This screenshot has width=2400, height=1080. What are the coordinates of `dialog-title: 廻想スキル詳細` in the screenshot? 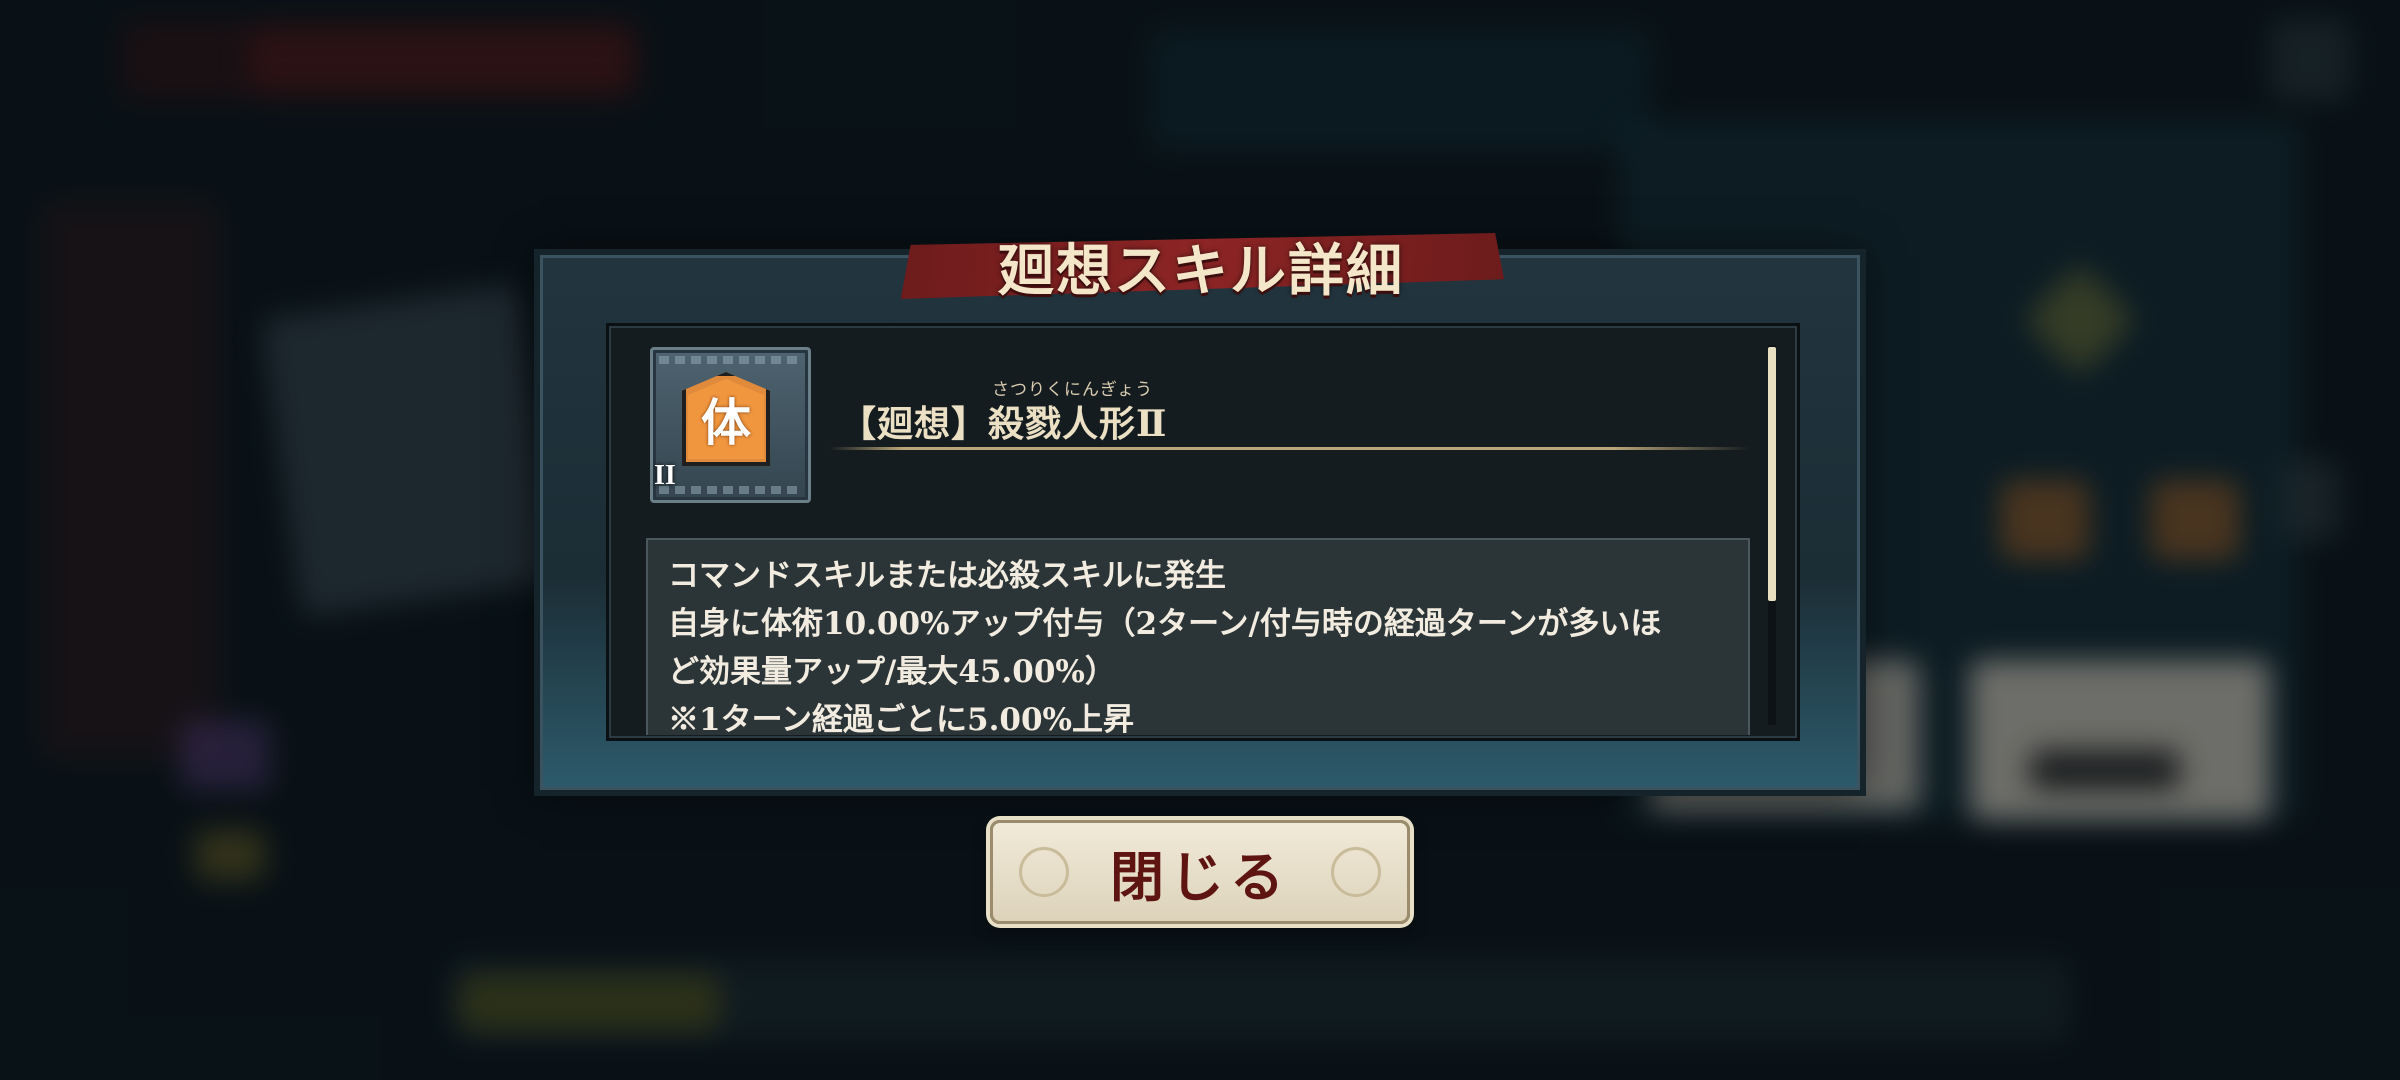 It's located at (1201, 270).